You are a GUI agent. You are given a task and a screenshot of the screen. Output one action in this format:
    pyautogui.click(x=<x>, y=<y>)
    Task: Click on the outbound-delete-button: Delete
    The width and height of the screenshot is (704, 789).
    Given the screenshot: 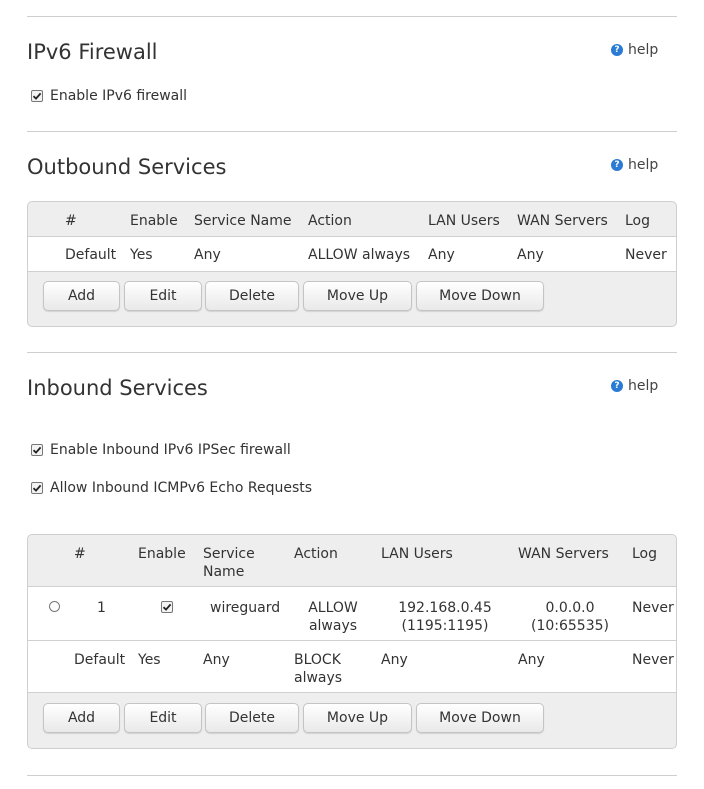 What is the action you would take?
    pyautogui.click(x=252, y=296)
    